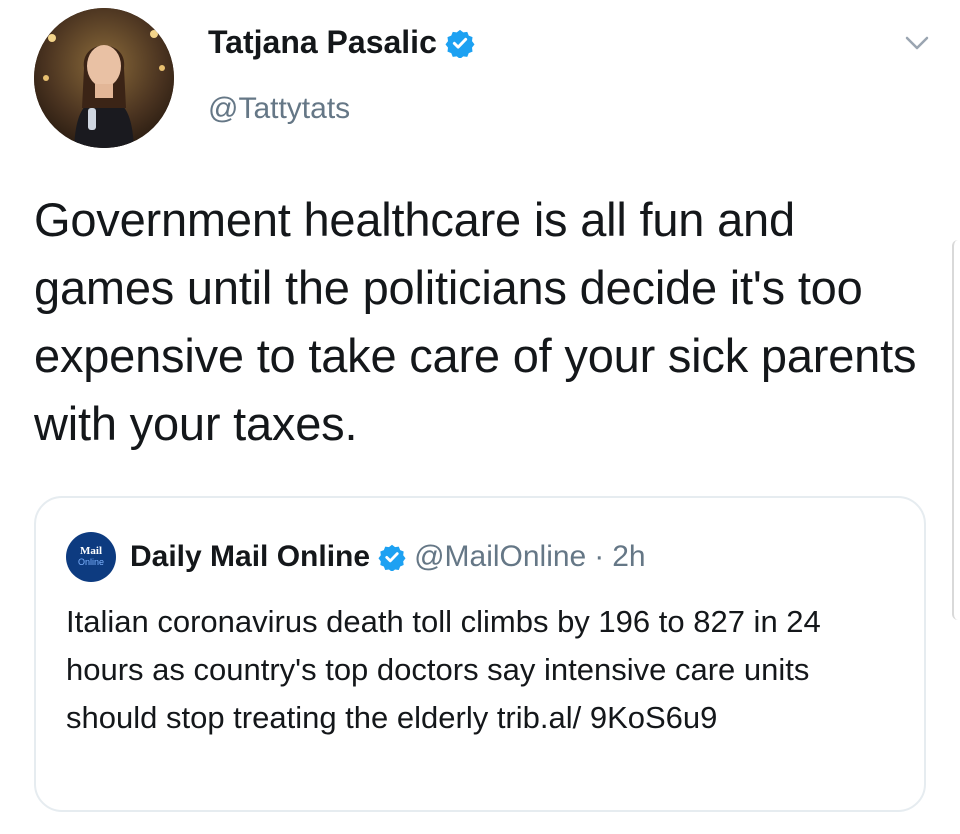 The width and height of the screenshot is (960, 834). I want to click on scroll-edge, so click(956, 430).